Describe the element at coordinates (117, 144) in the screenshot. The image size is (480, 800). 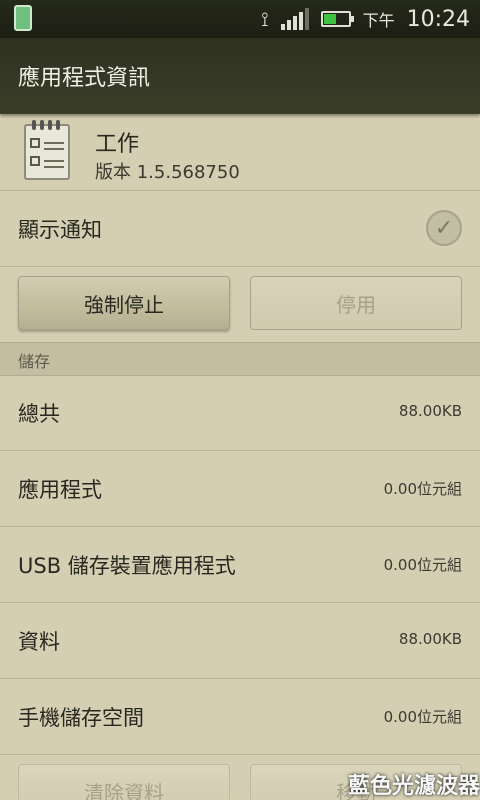
I see `app-name: 工作` at that location.